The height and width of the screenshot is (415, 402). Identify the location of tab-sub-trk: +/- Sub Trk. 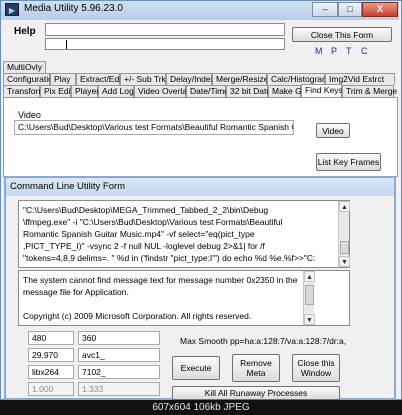
(143, 79).